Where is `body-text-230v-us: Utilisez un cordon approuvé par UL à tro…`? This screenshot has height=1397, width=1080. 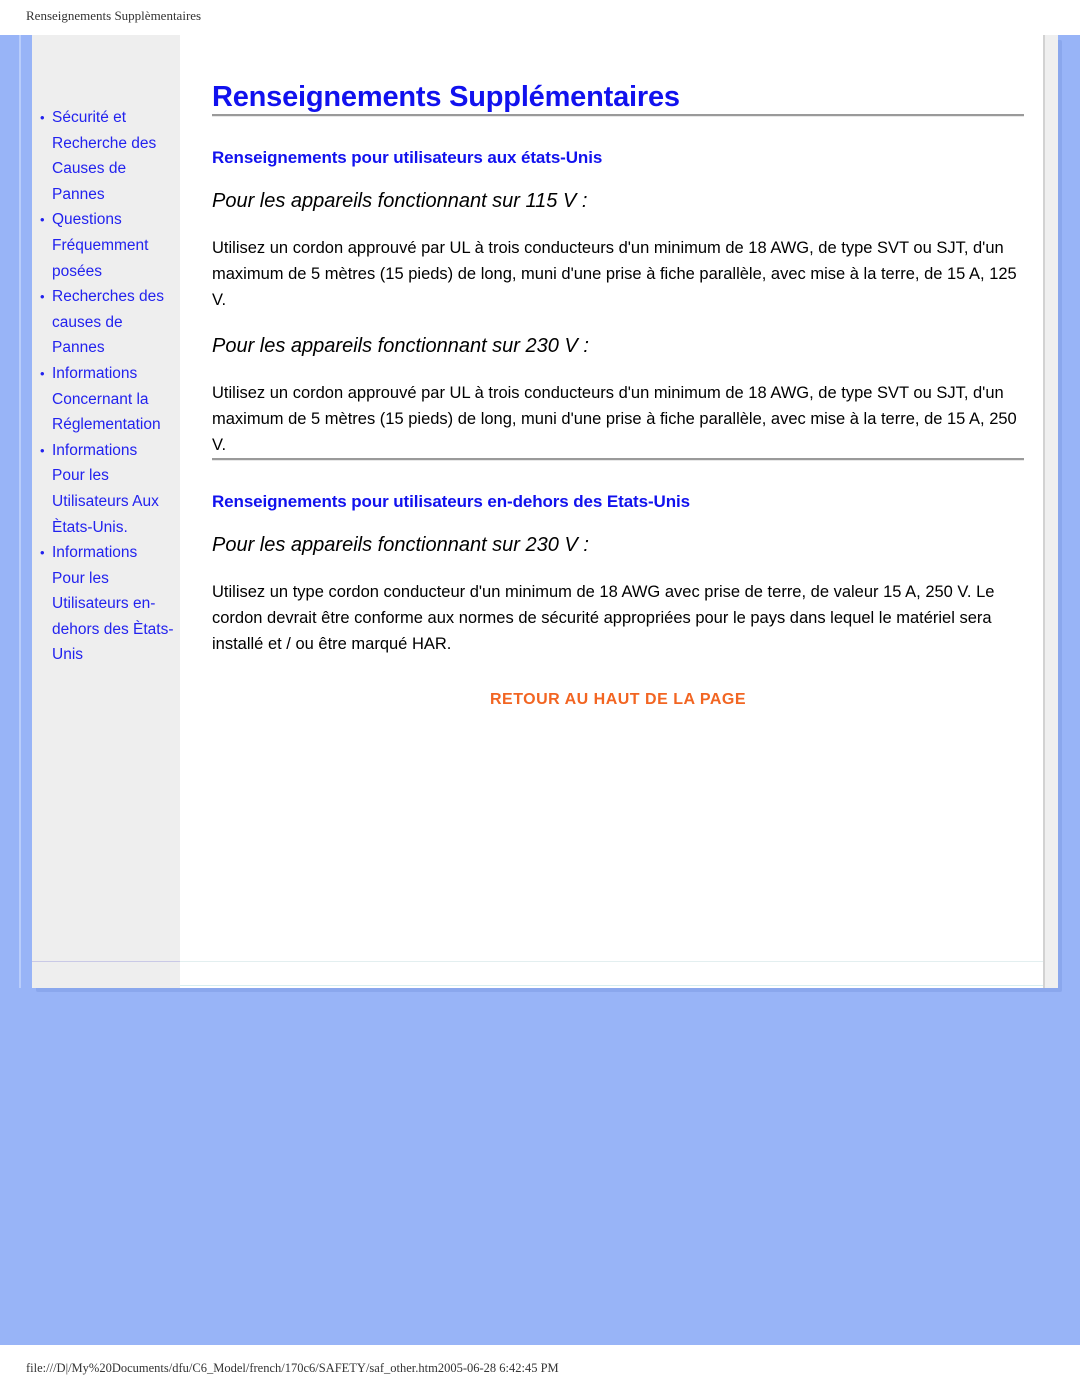 body-text-230v-us: Utilisez un cordon approuvé par UL à tro… is located at coordinates (614, 419).